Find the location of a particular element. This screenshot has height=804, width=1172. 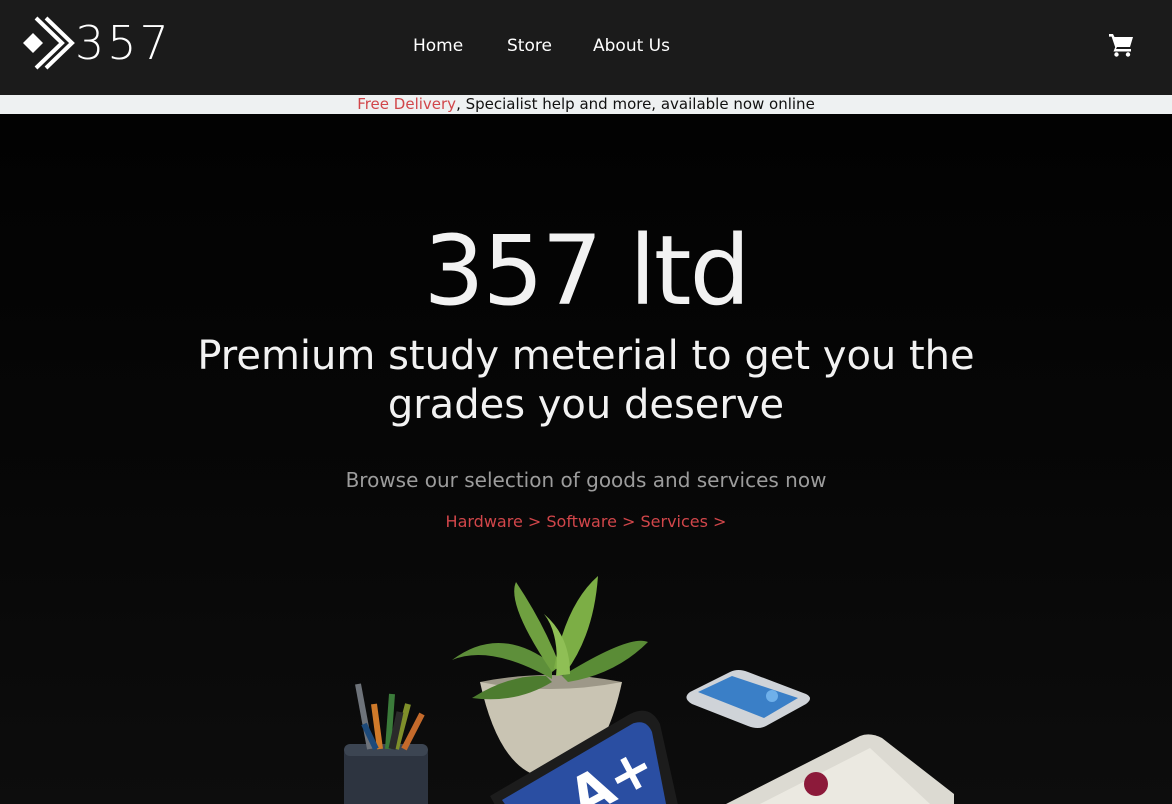

software-link: Software > is located at coordinates (590, 521).